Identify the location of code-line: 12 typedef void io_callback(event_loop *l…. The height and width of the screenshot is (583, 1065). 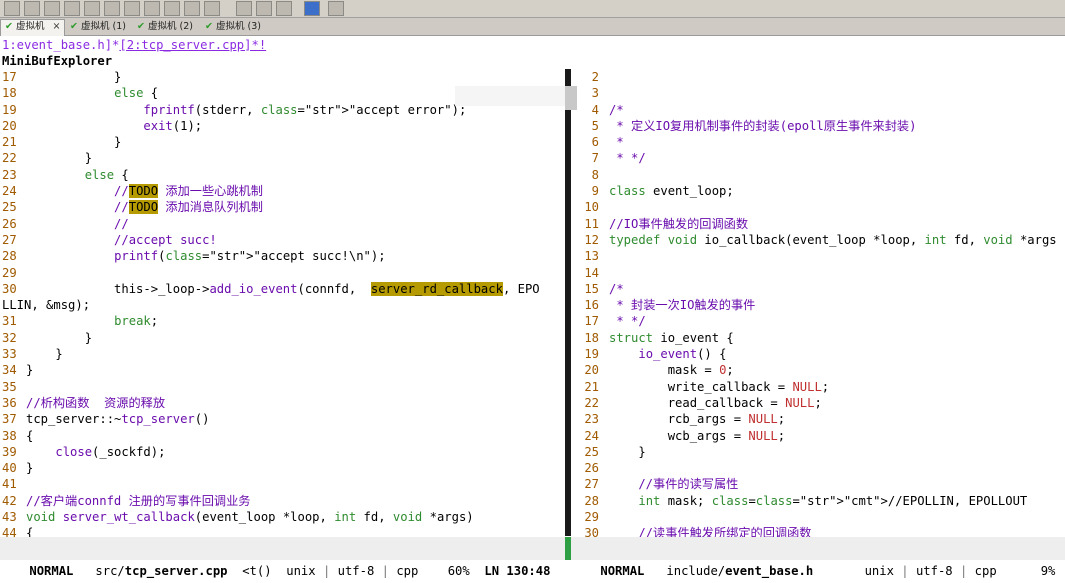
(820, 240).